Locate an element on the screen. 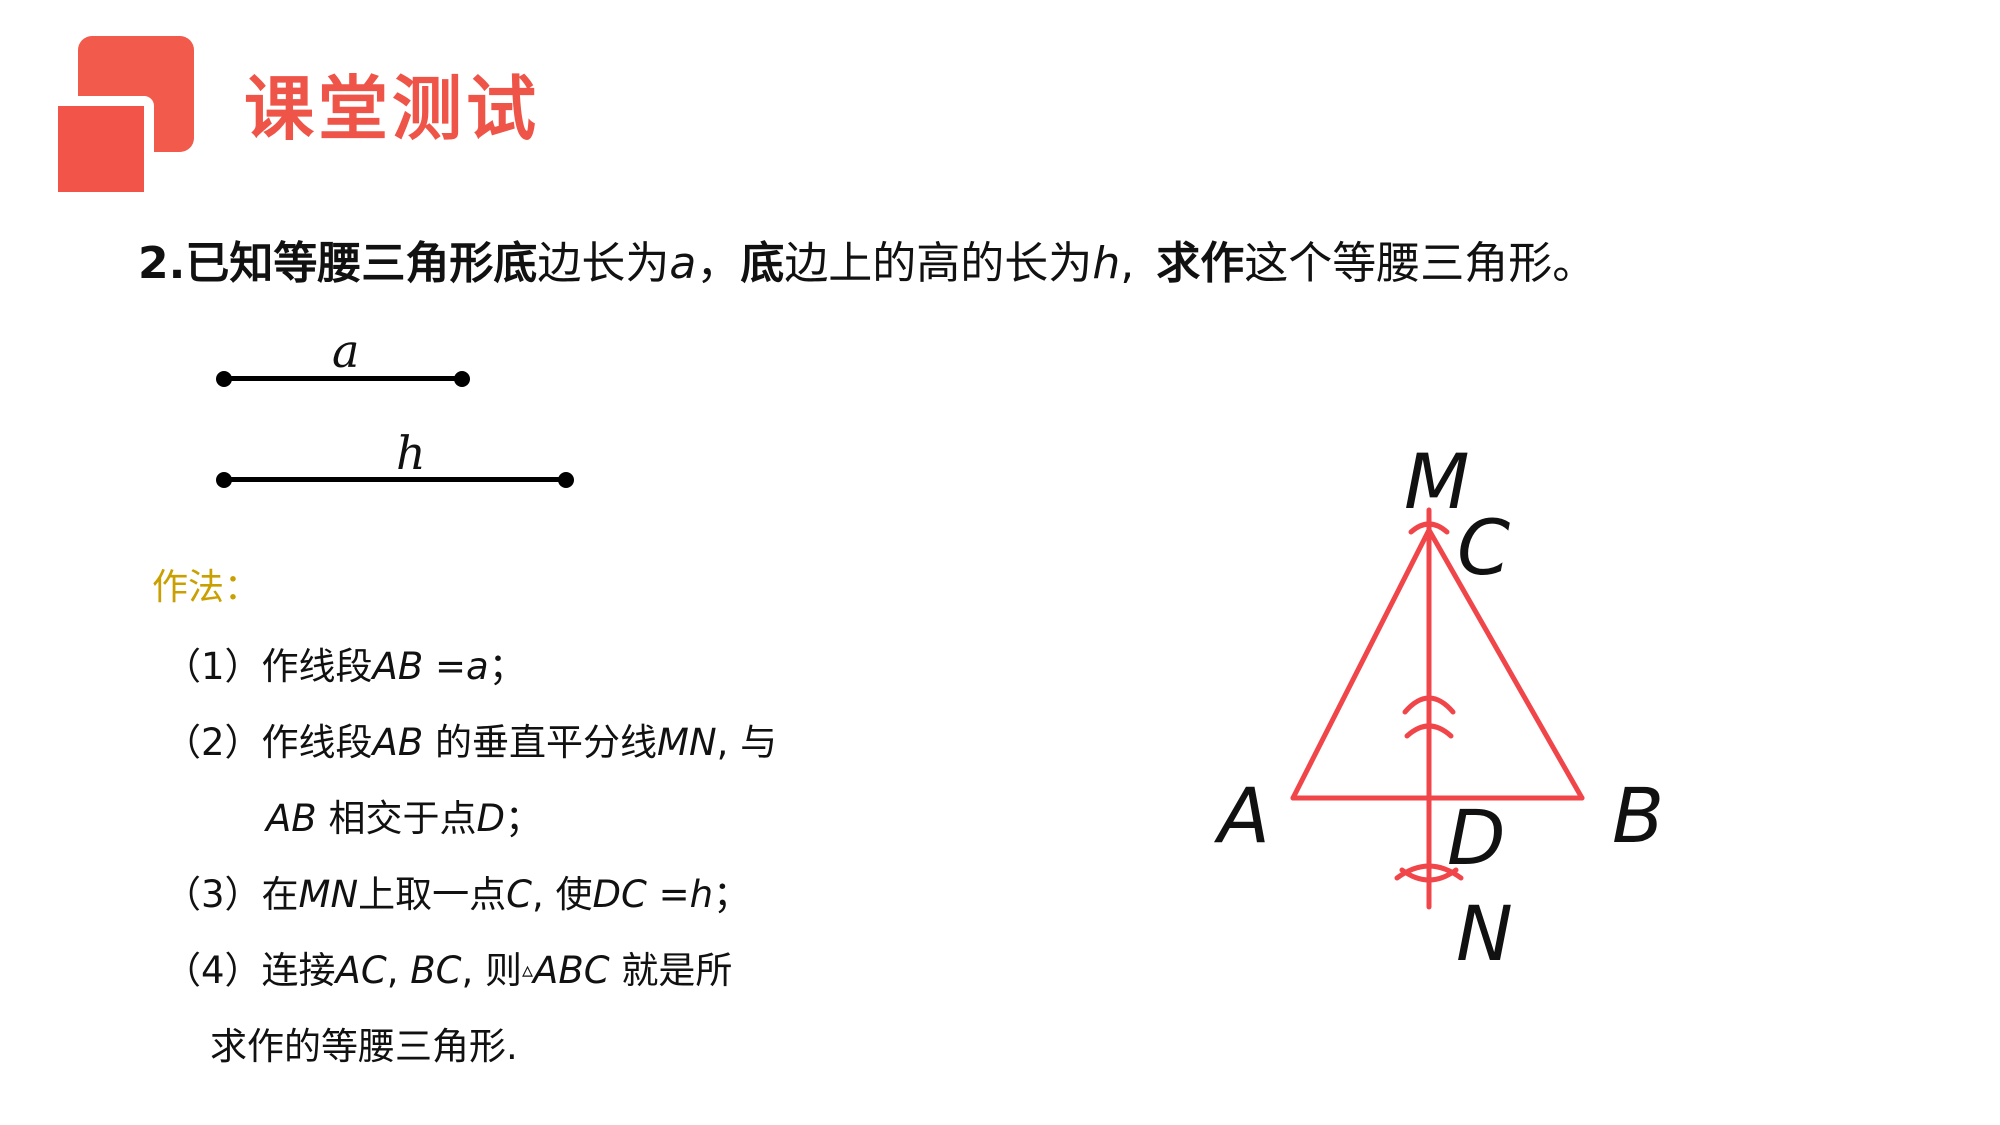 This screenshot has height=1125, width=2000. page-title: 课堂测试 is located at coordinates (392, 109).